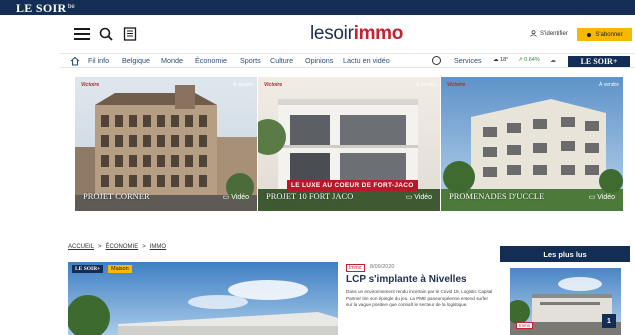 The width and height of the screenshot is (635, 335). What do you see at coordinates (211, 60) in the screenshot?
I see `nav-item-economie: Économie` at bounding box center [211, 60].